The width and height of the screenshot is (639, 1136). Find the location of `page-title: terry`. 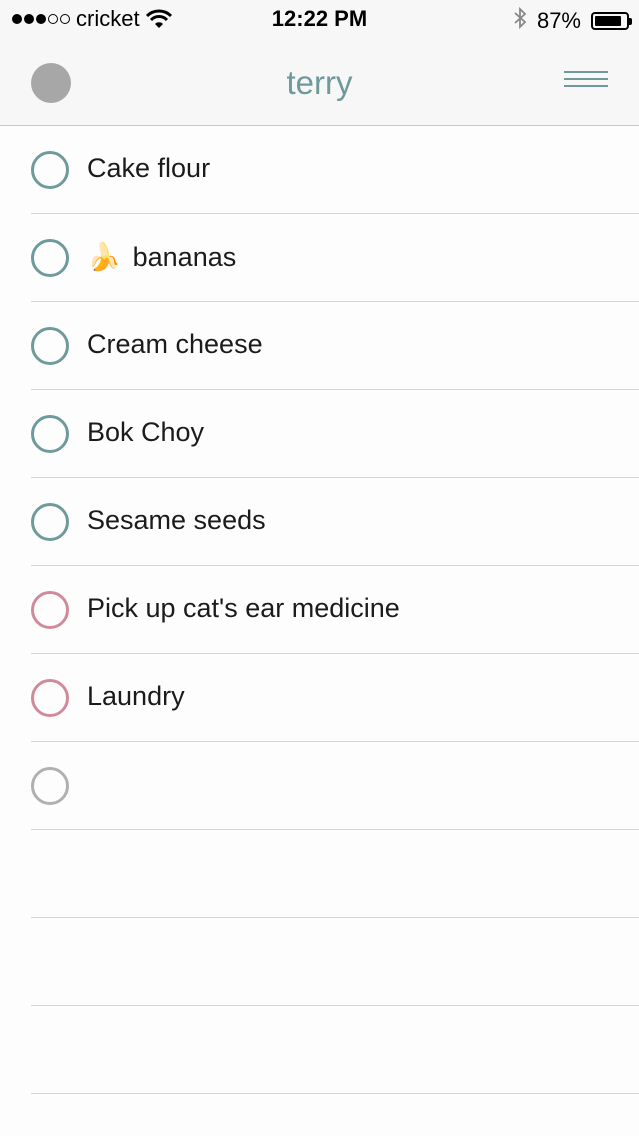

page-title: terry is located at coordinates (319, 82).